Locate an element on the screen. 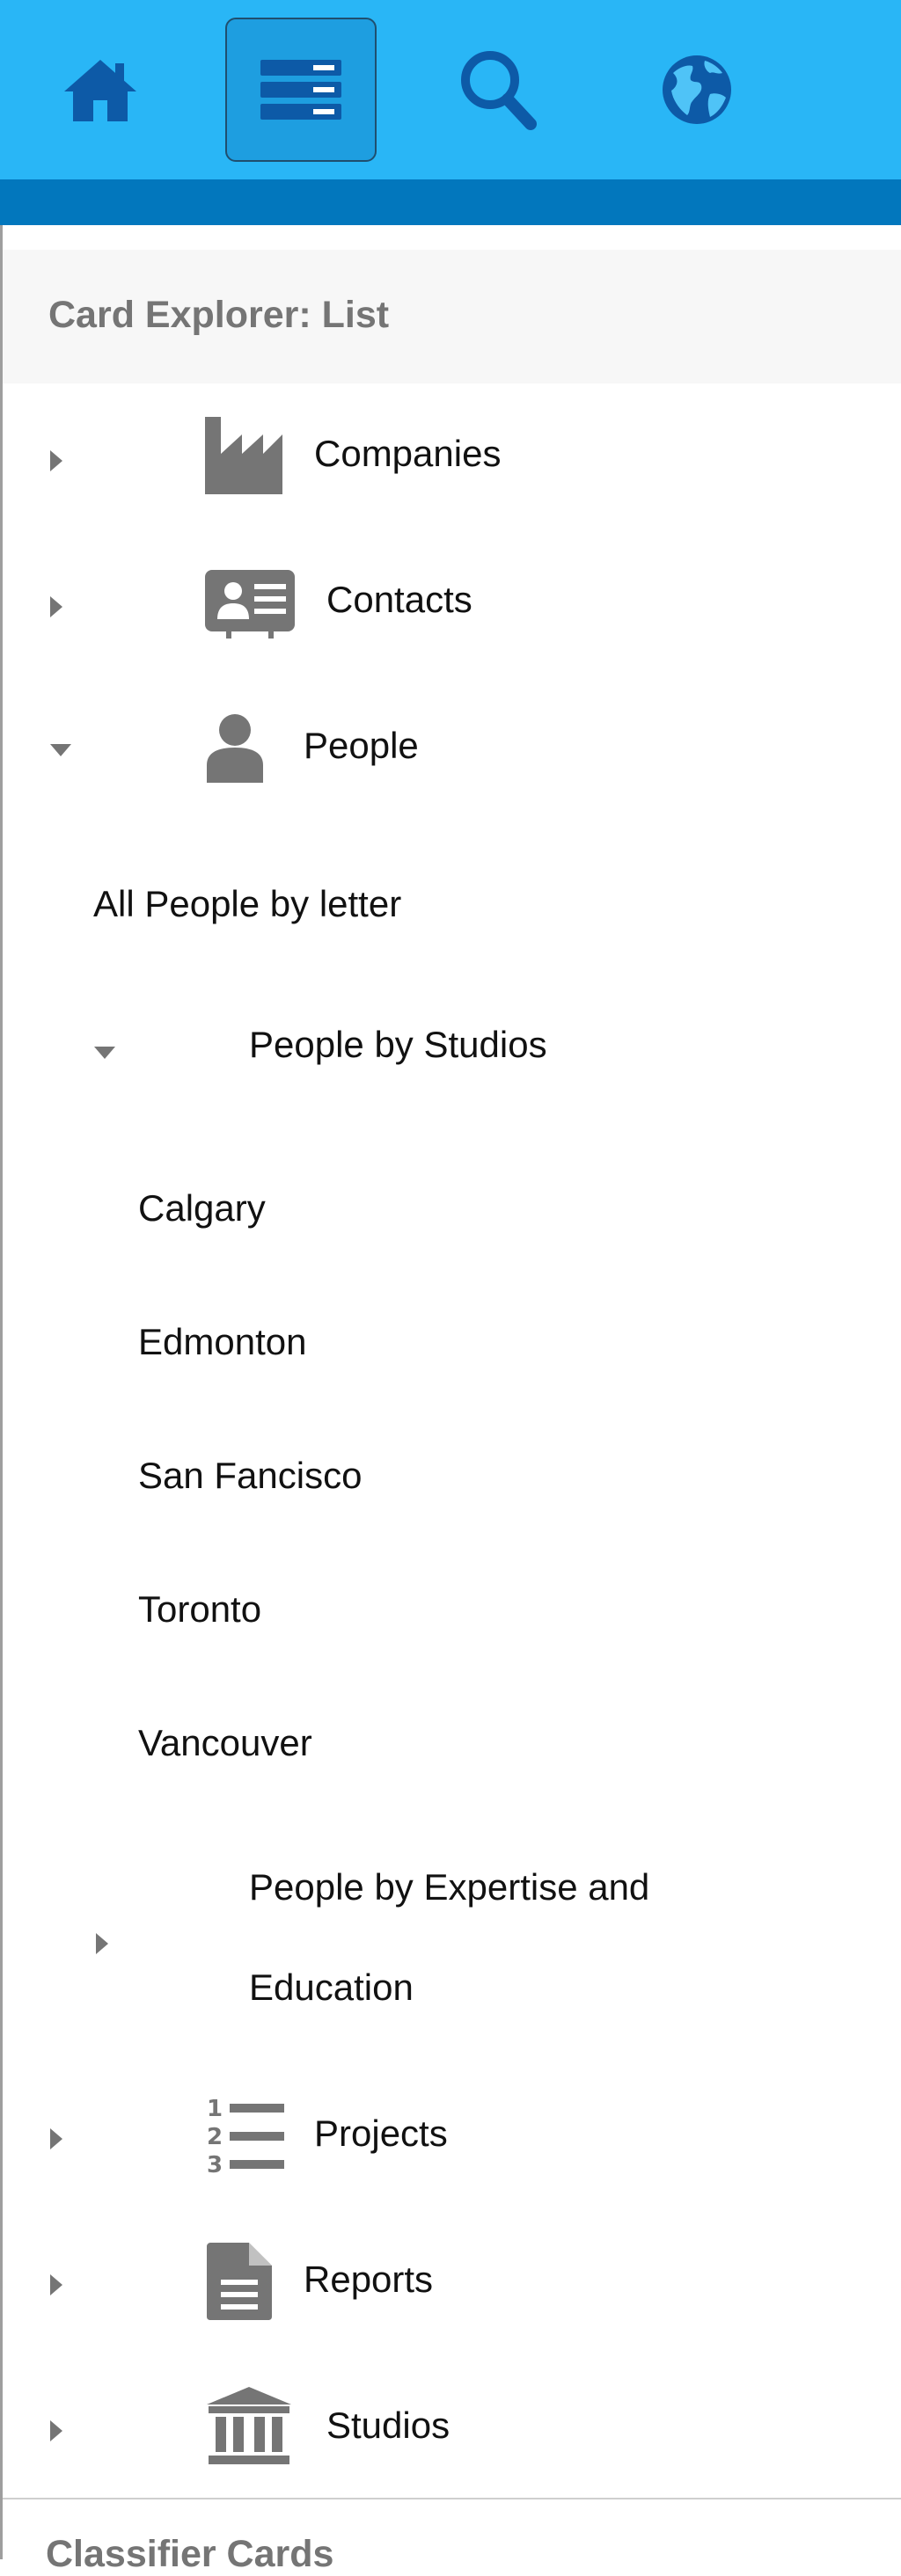 The image size is (901, 2576). globe-button is located at coordinates (697, 90).